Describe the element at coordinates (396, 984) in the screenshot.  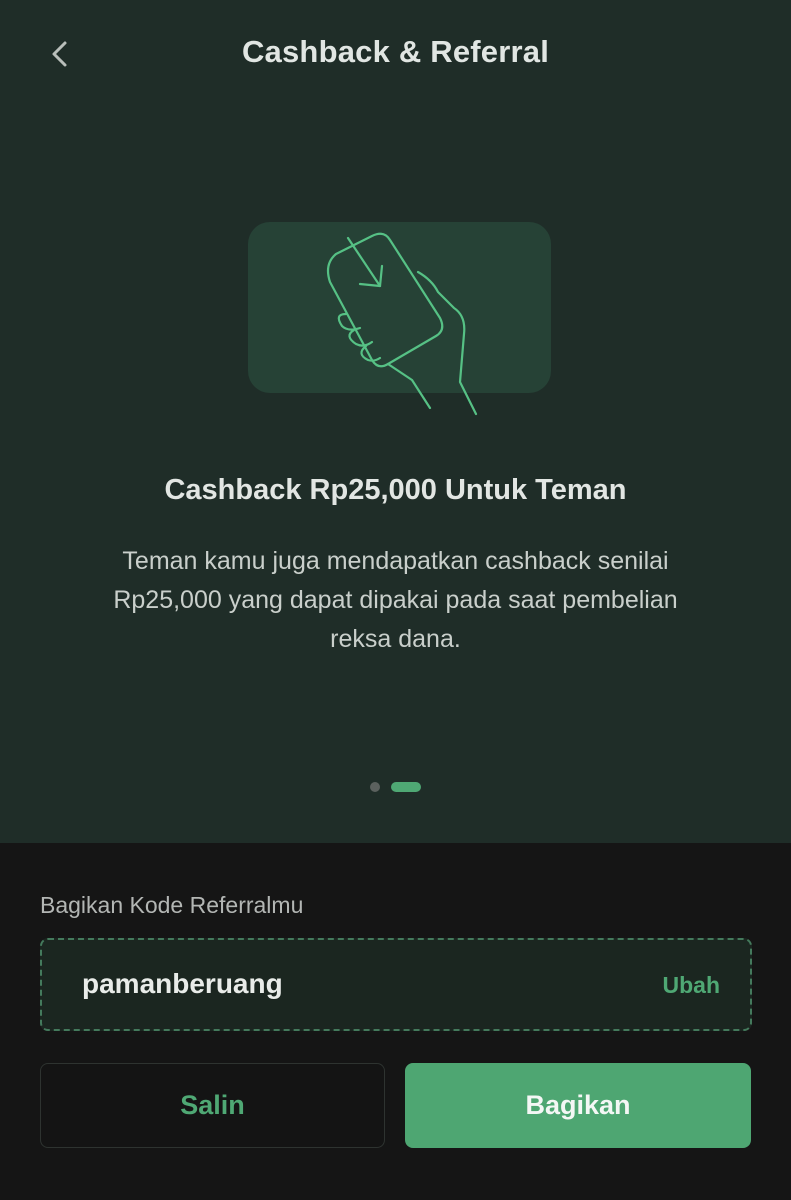
I see `referral-code-box: pamanberuang Ubah` at that location.